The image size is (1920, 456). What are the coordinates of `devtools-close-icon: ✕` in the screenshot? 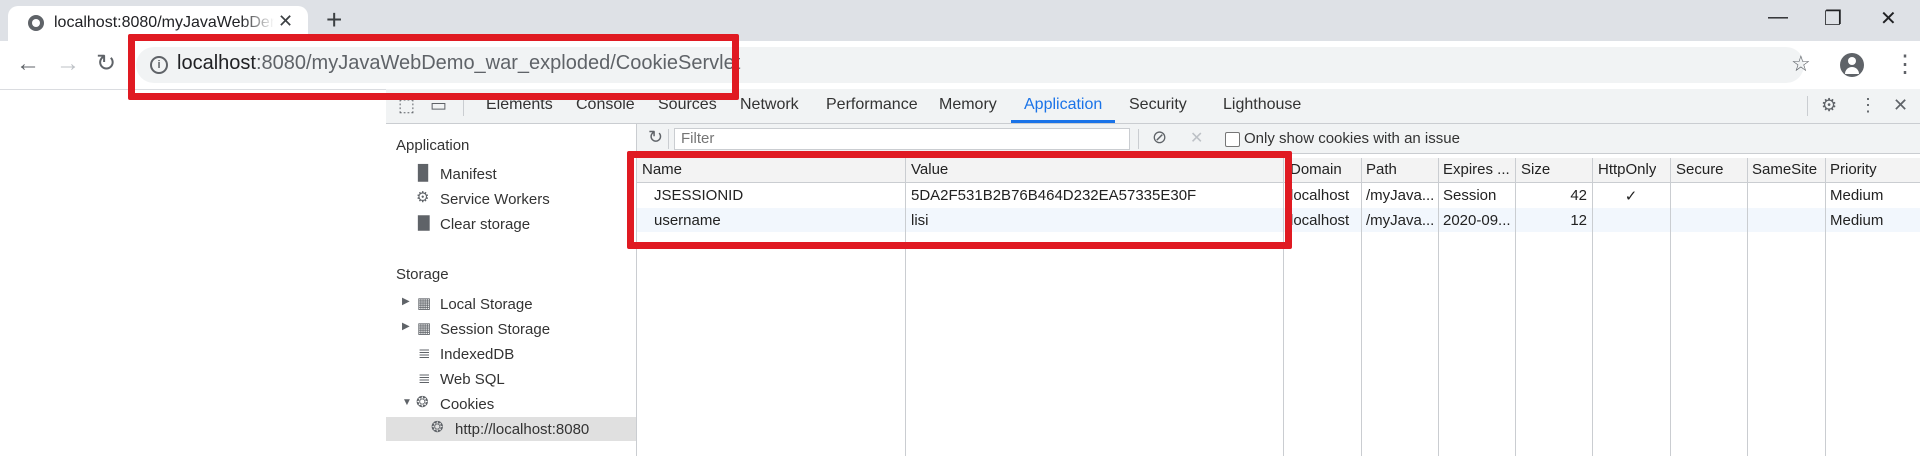 It's located at (1900, 105).